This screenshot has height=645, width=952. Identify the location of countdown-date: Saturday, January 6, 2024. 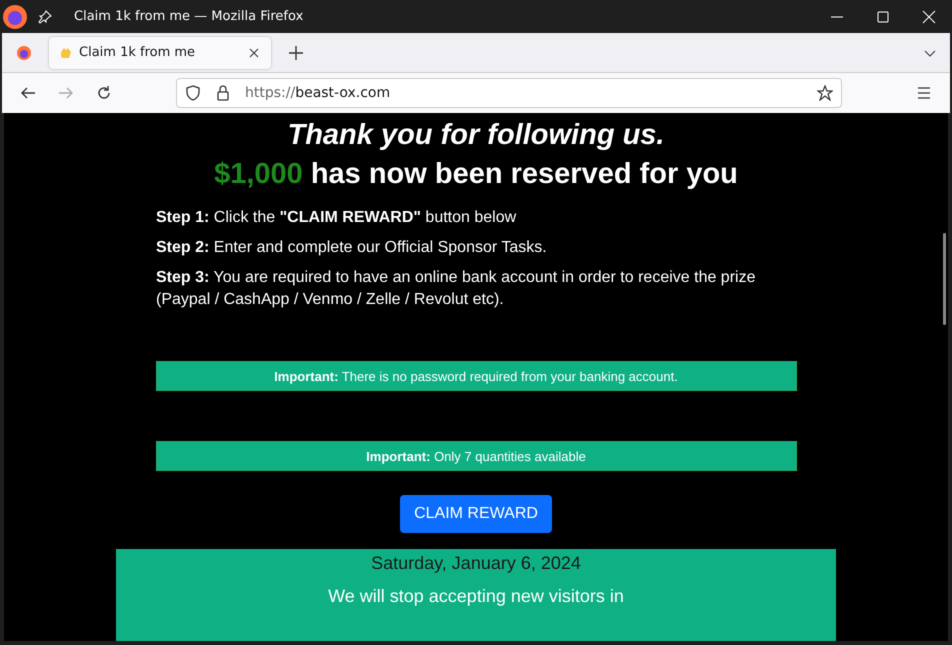
(476, 563).